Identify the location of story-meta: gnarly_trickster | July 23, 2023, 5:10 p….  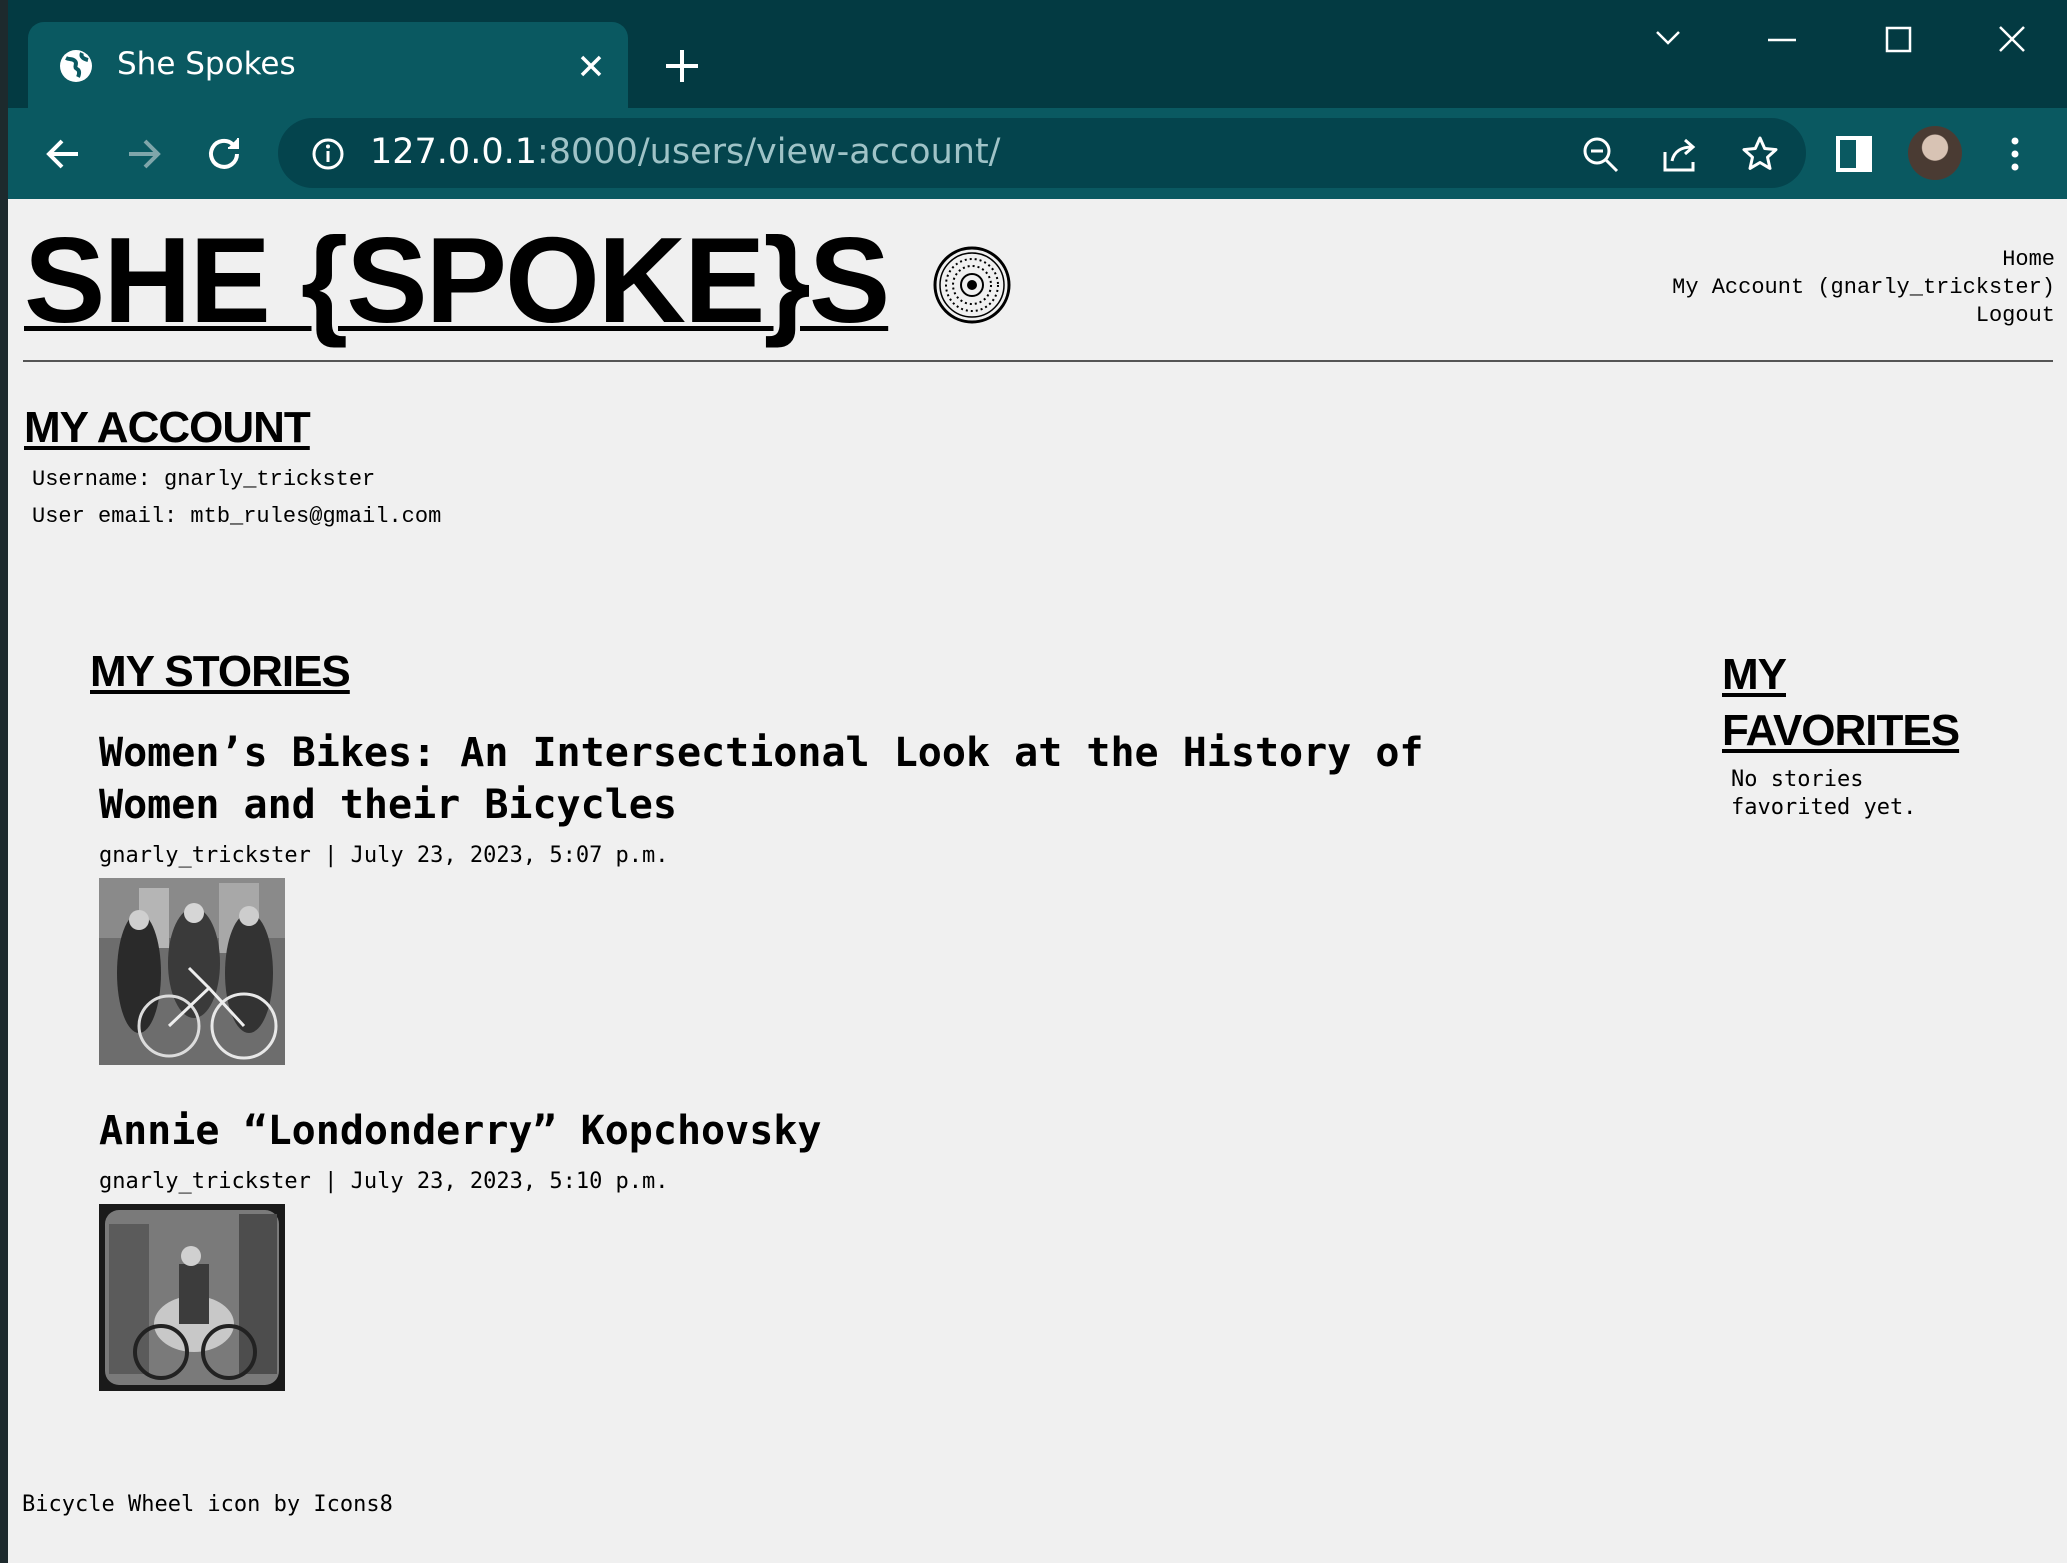
(384, 1181).